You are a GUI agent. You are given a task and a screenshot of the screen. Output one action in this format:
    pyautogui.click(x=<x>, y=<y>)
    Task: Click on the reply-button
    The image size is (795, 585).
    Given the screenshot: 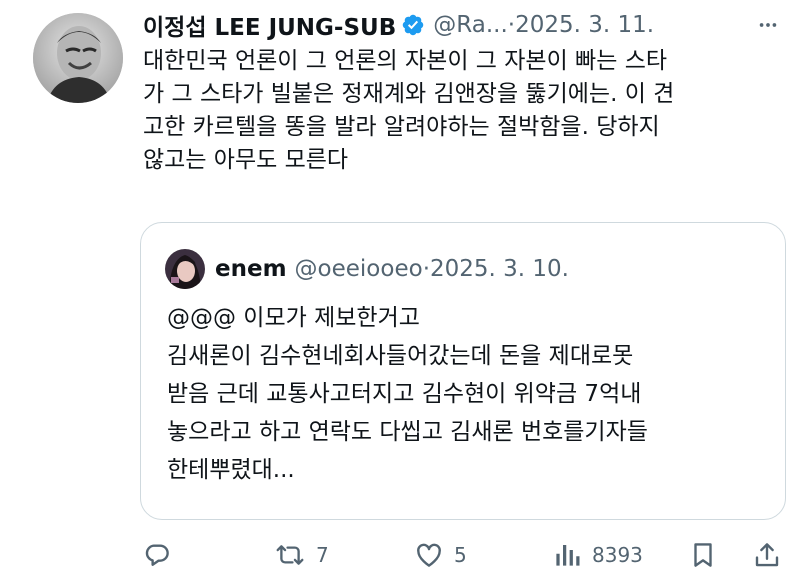 What is the action you would take?
    pyautogui.click(x=162, y=555)
    